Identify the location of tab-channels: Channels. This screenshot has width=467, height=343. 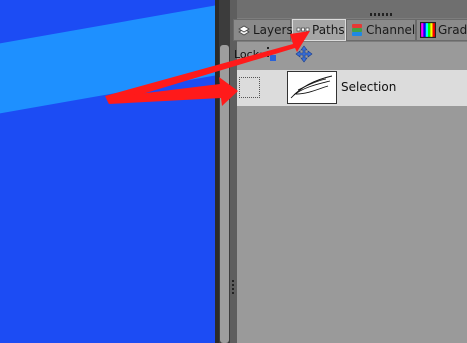
(384, 30).